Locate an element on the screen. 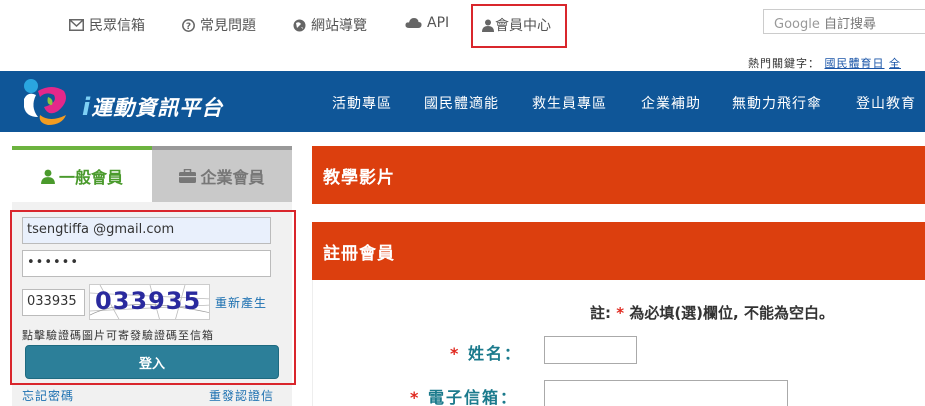 This screenshot has width=925, height=406. required-note: 註: * 為必填(選)欄位, 不能為空白。 is located at coordinates (712, 312).